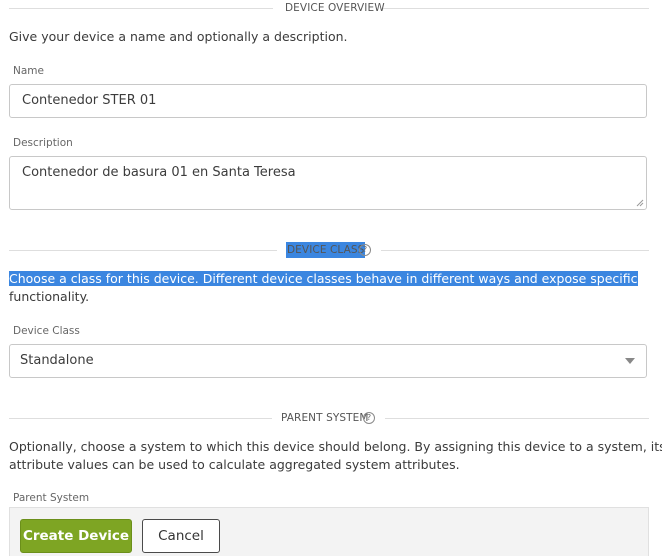  I want to click on device-class-selected: Standalone, so click(57, 360).